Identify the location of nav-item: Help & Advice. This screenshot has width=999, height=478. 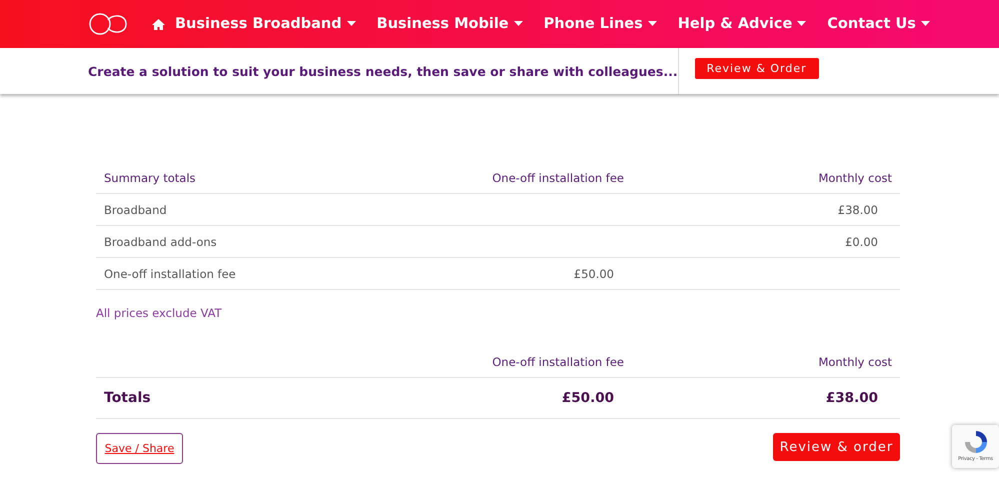
(742, 24).